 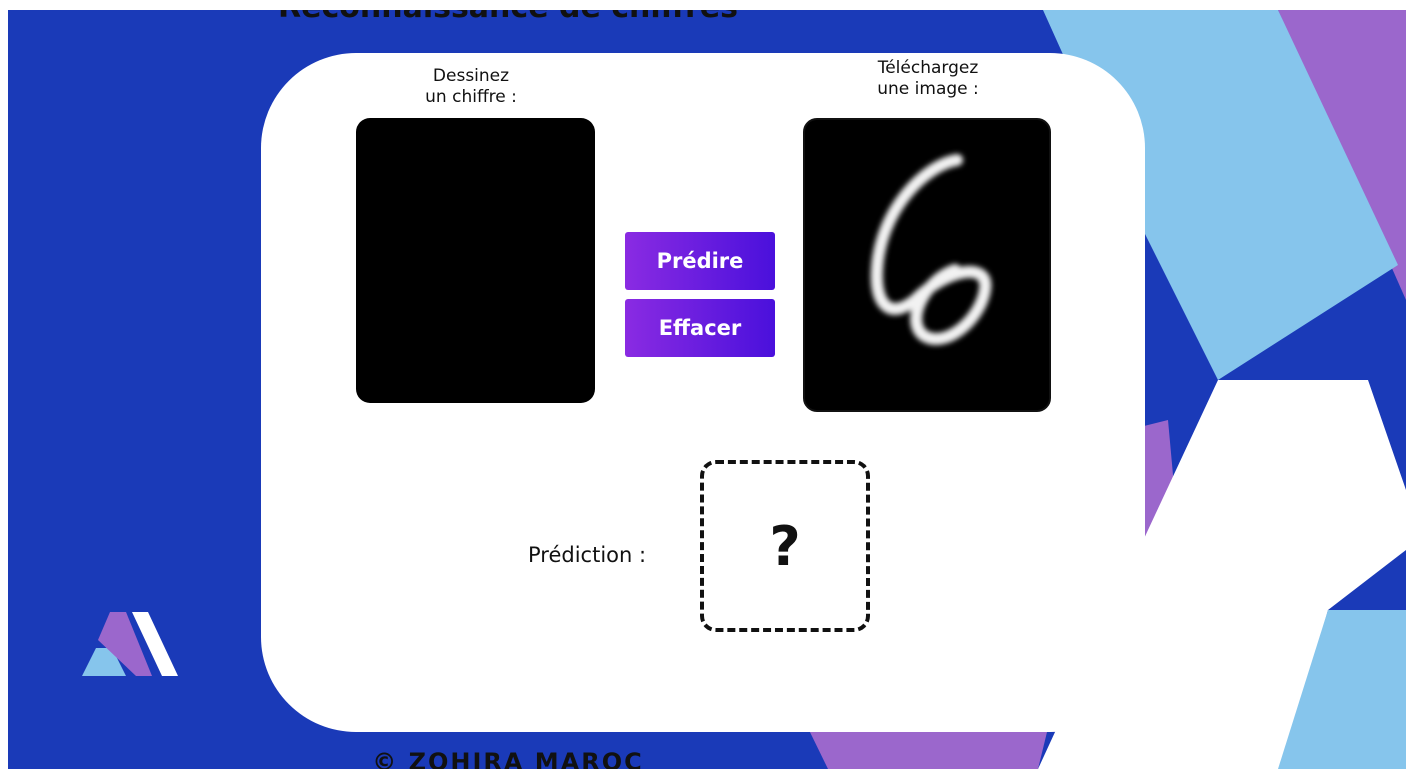 I want to click on prediction-label: Prédiction :, so click(x=587, y=555).